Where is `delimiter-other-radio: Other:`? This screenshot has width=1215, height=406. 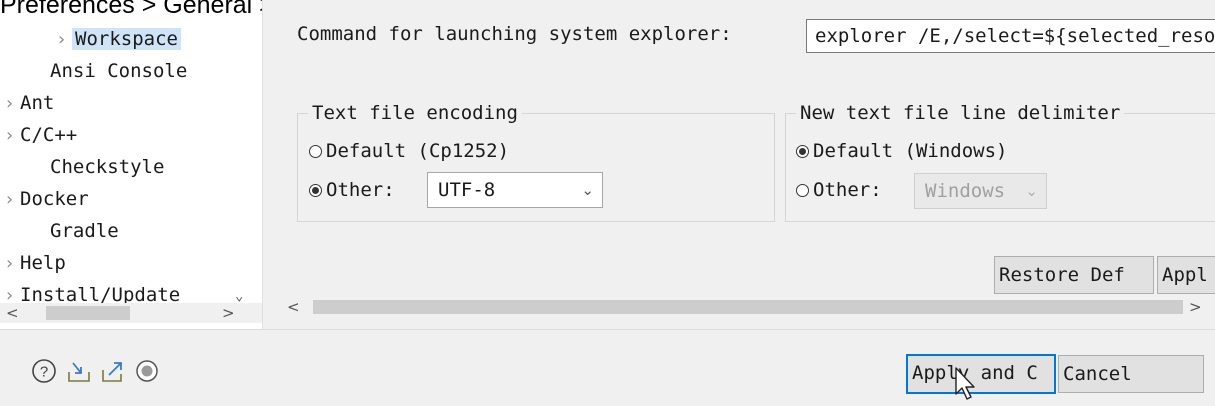 delimiter-other-radio: Other: is located at coordinates (839, 190).